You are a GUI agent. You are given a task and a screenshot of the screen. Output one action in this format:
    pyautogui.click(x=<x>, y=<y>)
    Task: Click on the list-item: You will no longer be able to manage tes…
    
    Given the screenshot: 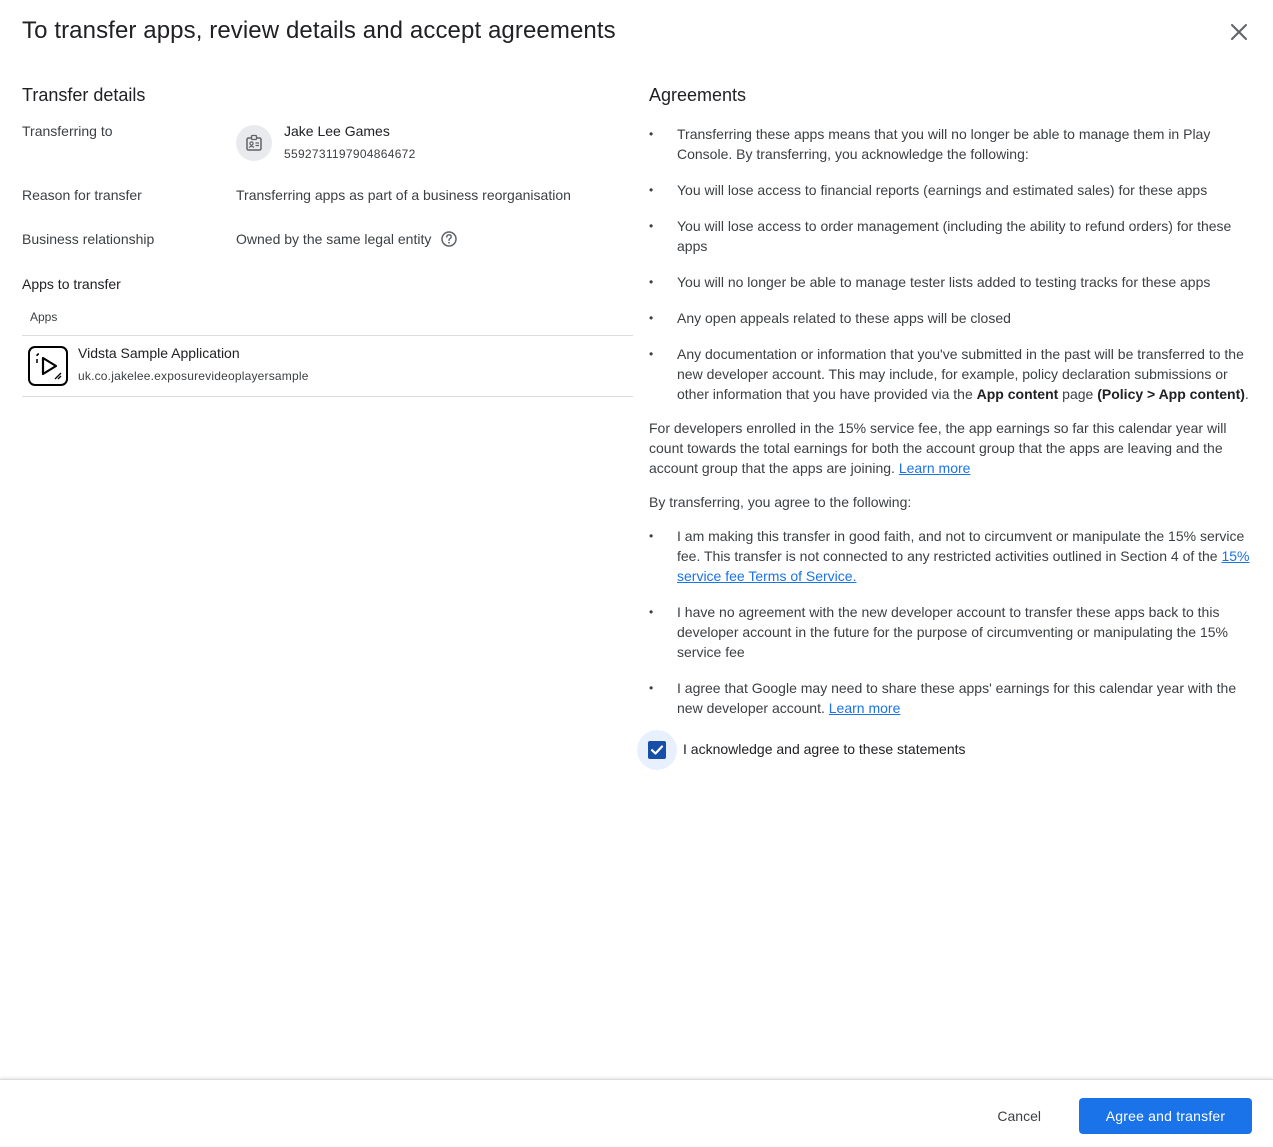 What is the action you would take?
    pyautogui.click(x=952, y=282)
    